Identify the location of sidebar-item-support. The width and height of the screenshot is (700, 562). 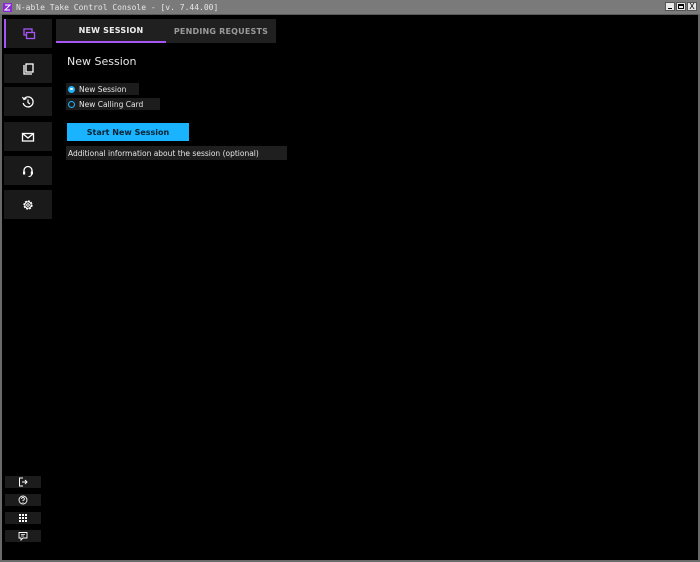
(28, 170).